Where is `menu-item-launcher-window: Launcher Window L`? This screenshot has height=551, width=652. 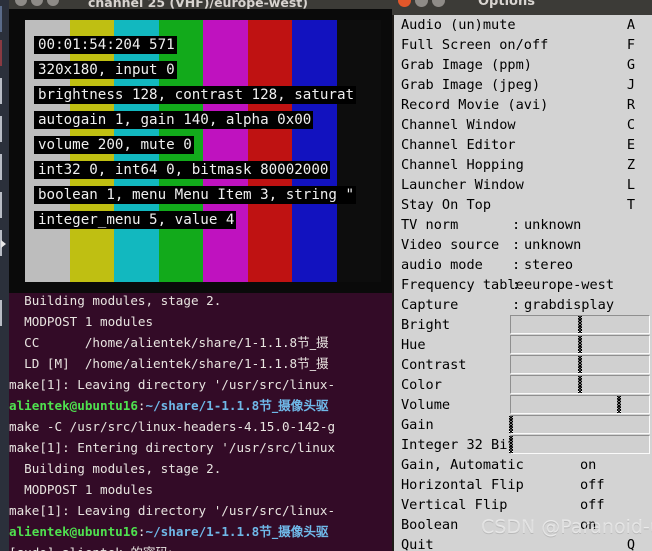
menu-item-launcher-window: Launcher Window L is located at coordinates (523, 185).